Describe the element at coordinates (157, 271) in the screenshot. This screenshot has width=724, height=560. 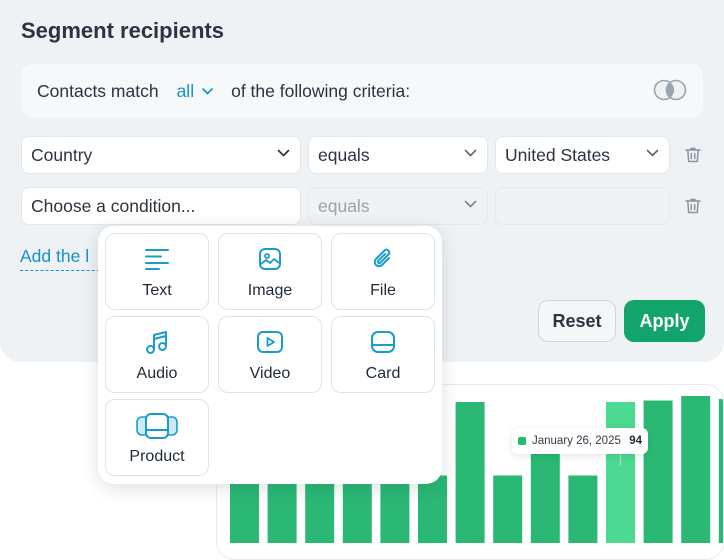
I see `menu-item-text: Text` at that location.